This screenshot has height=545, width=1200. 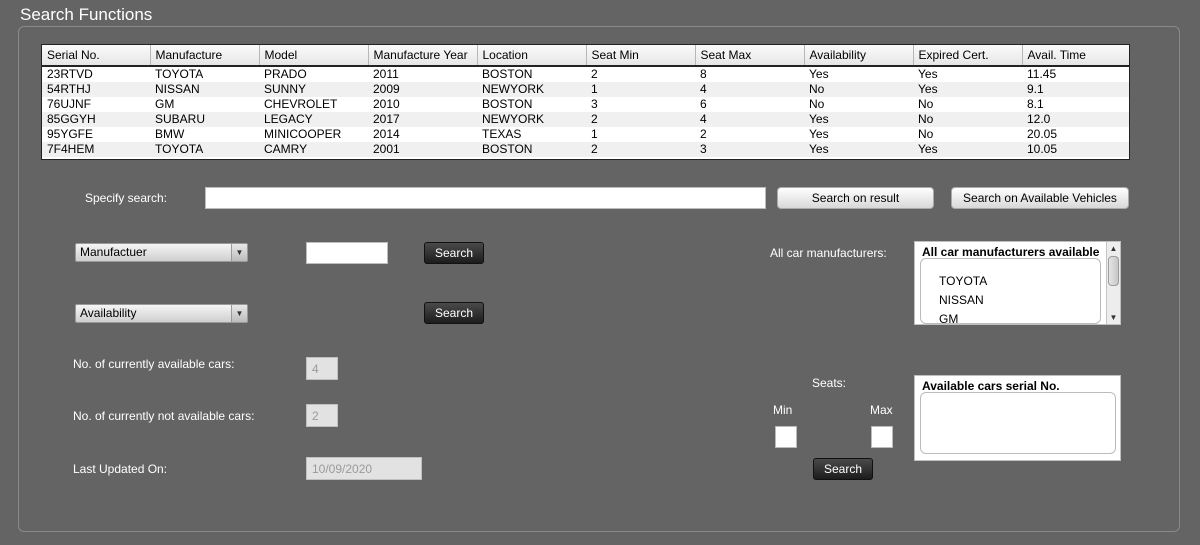 What do you see at coordinates (313, 149) in the screenshot?
I see `table-cell: CAMRY` at bounding box center [313, 149].